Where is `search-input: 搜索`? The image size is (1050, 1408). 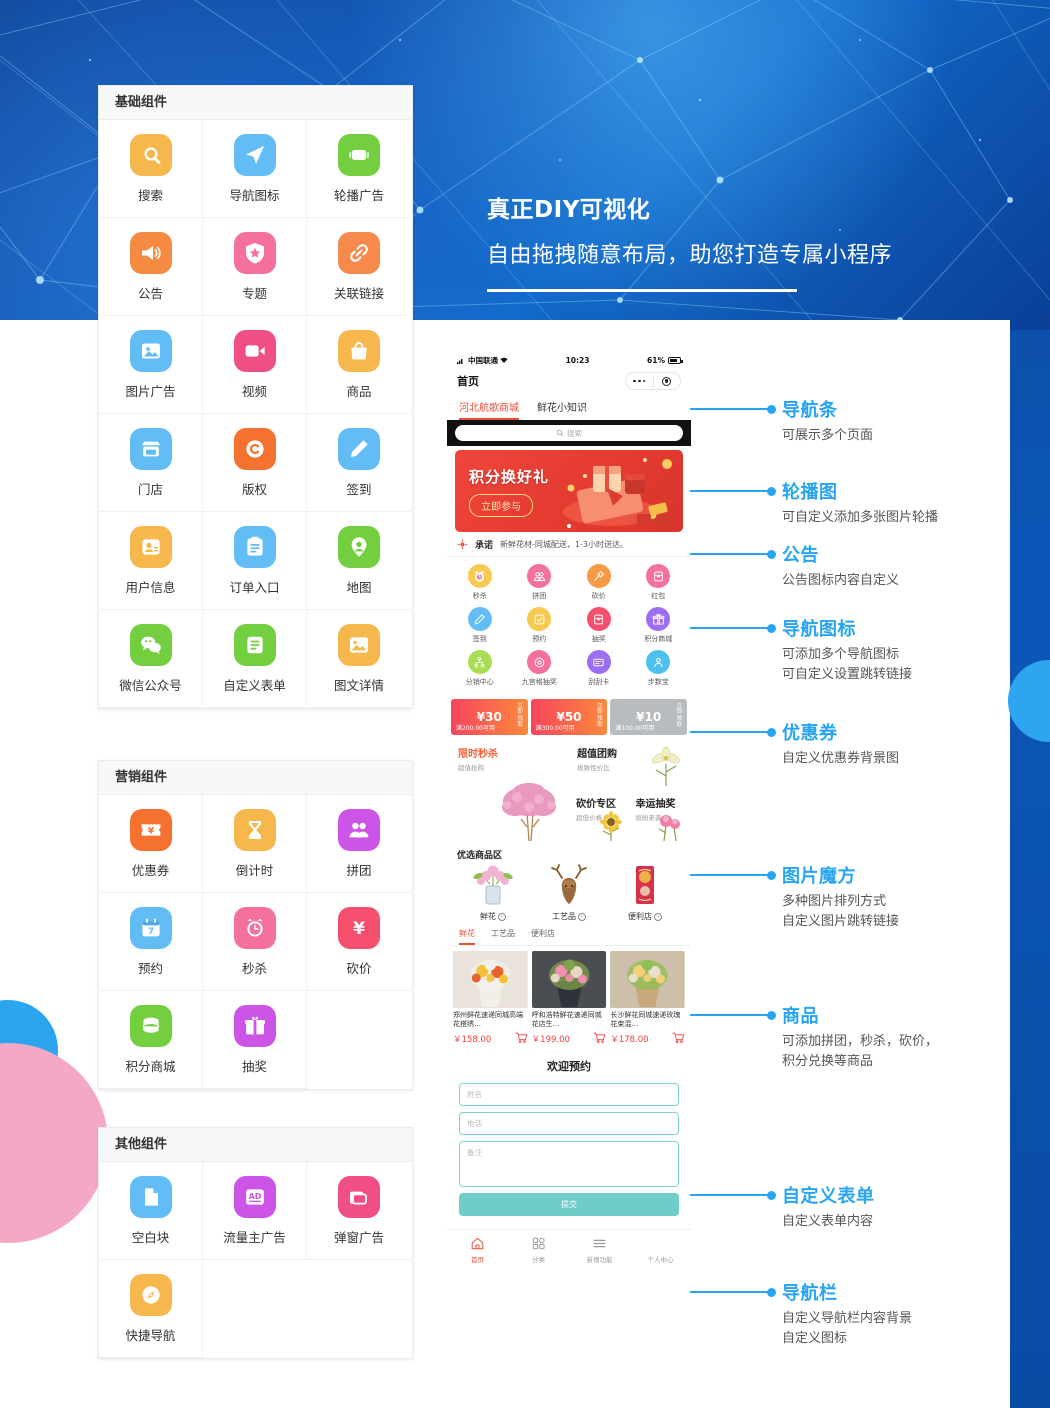 search-input: 搜索 is located at coordinates (569, 433).